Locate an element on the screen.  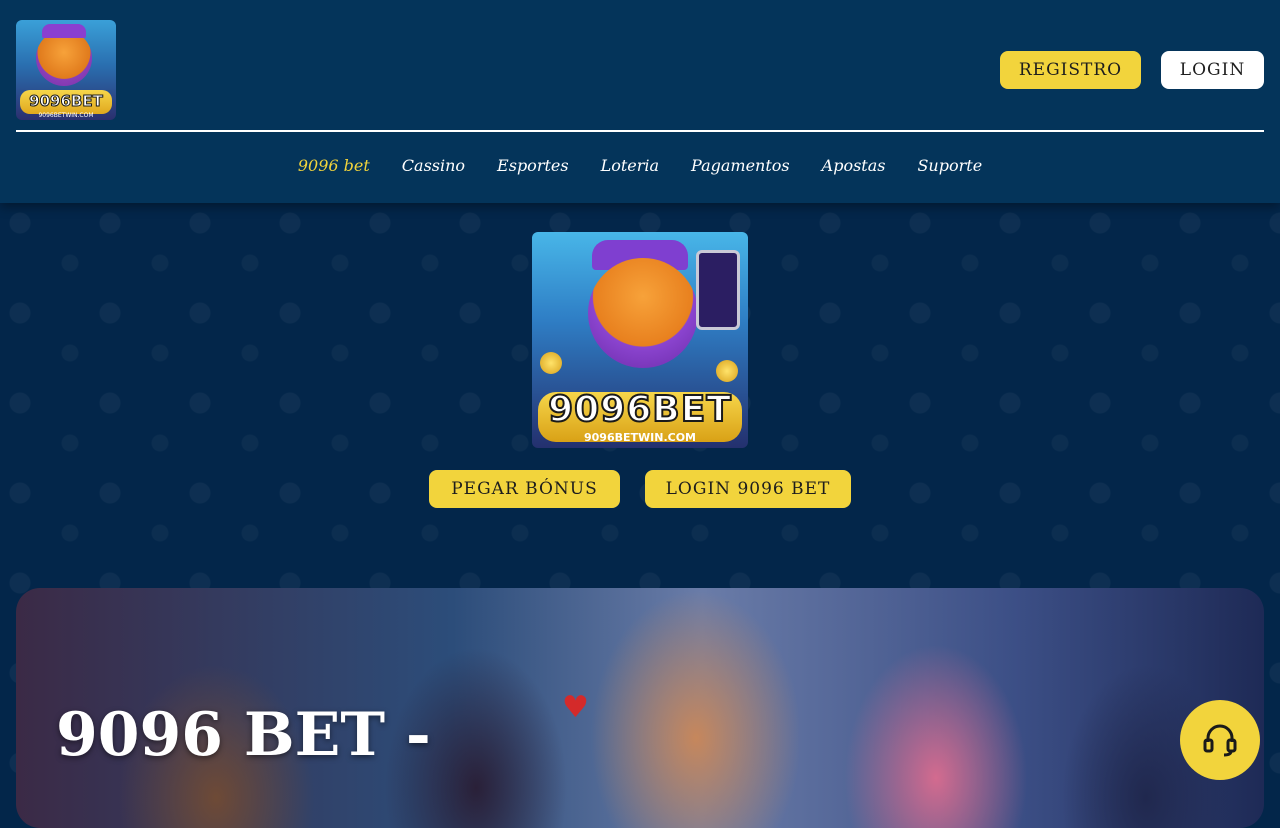
nav-item-esportes: Esportes is located at coordinates (533, 168).